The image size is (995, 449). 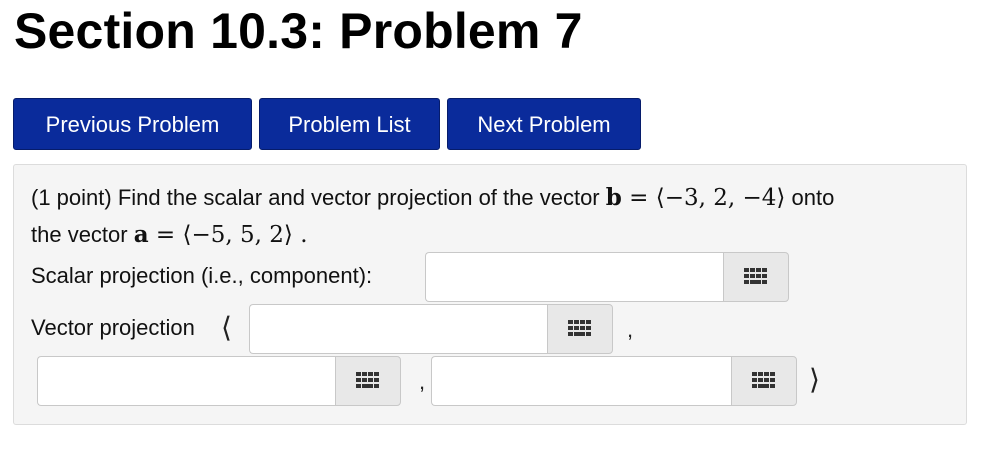 I want to click on previous-problem-button: Previous Problem, so click(x=132, y=124).